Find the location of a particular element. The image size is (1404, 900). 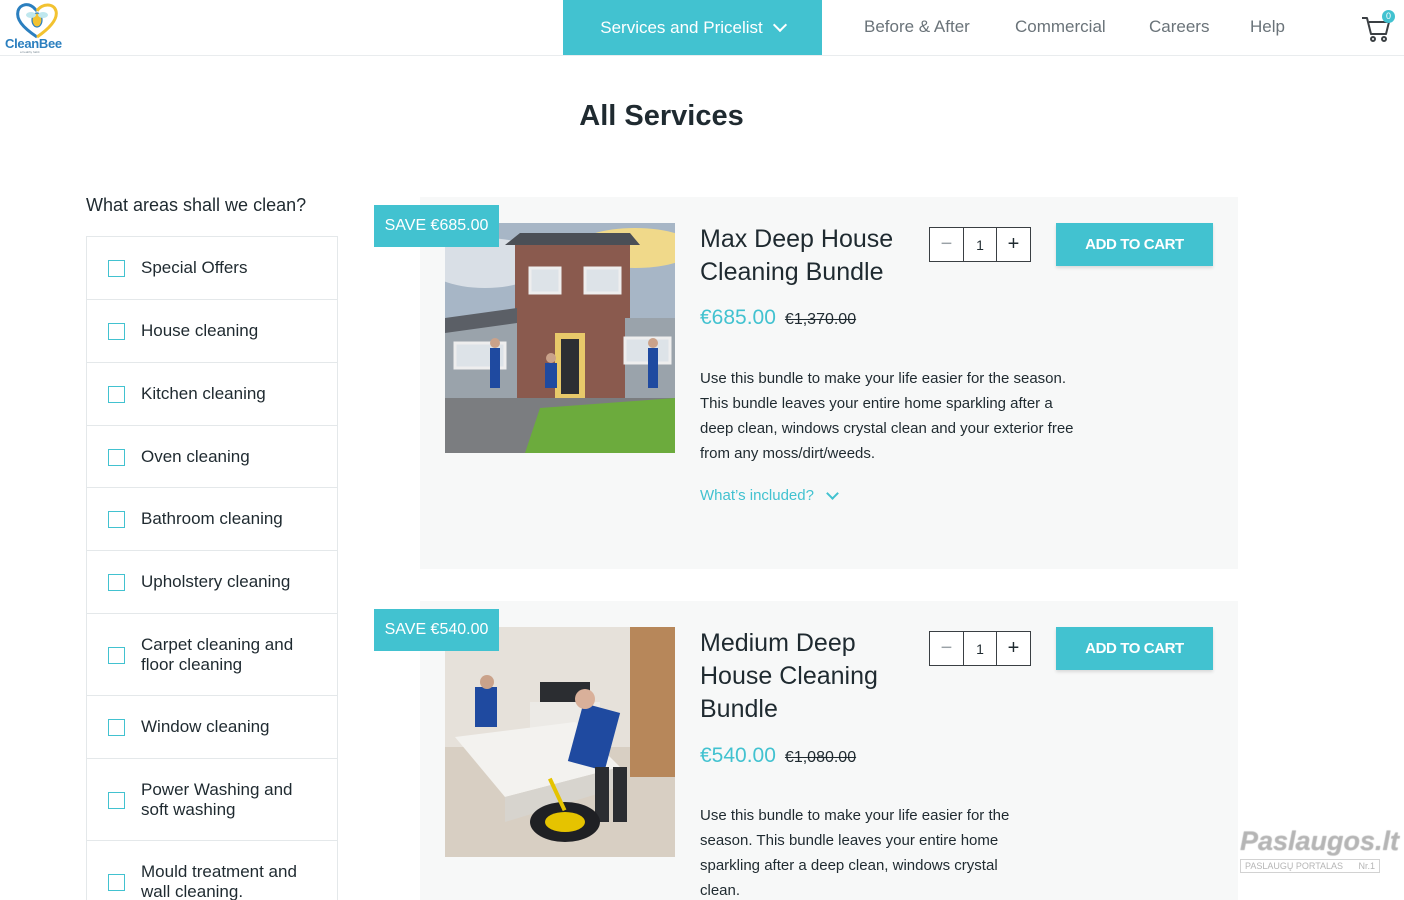

cleanbee-logo: CleanBee a healthy habit is located at coordinates (36, 27).